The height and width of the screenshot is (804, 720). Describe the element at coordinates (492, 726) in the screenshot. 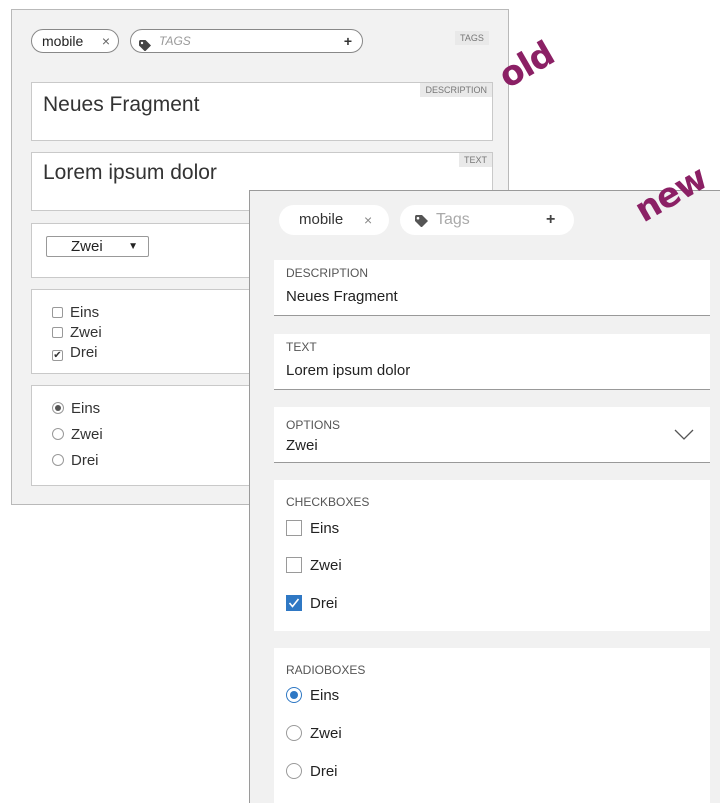

I see `new-radioboxes-card: RADIOBOXES Eins Zwei Drei` at that location.